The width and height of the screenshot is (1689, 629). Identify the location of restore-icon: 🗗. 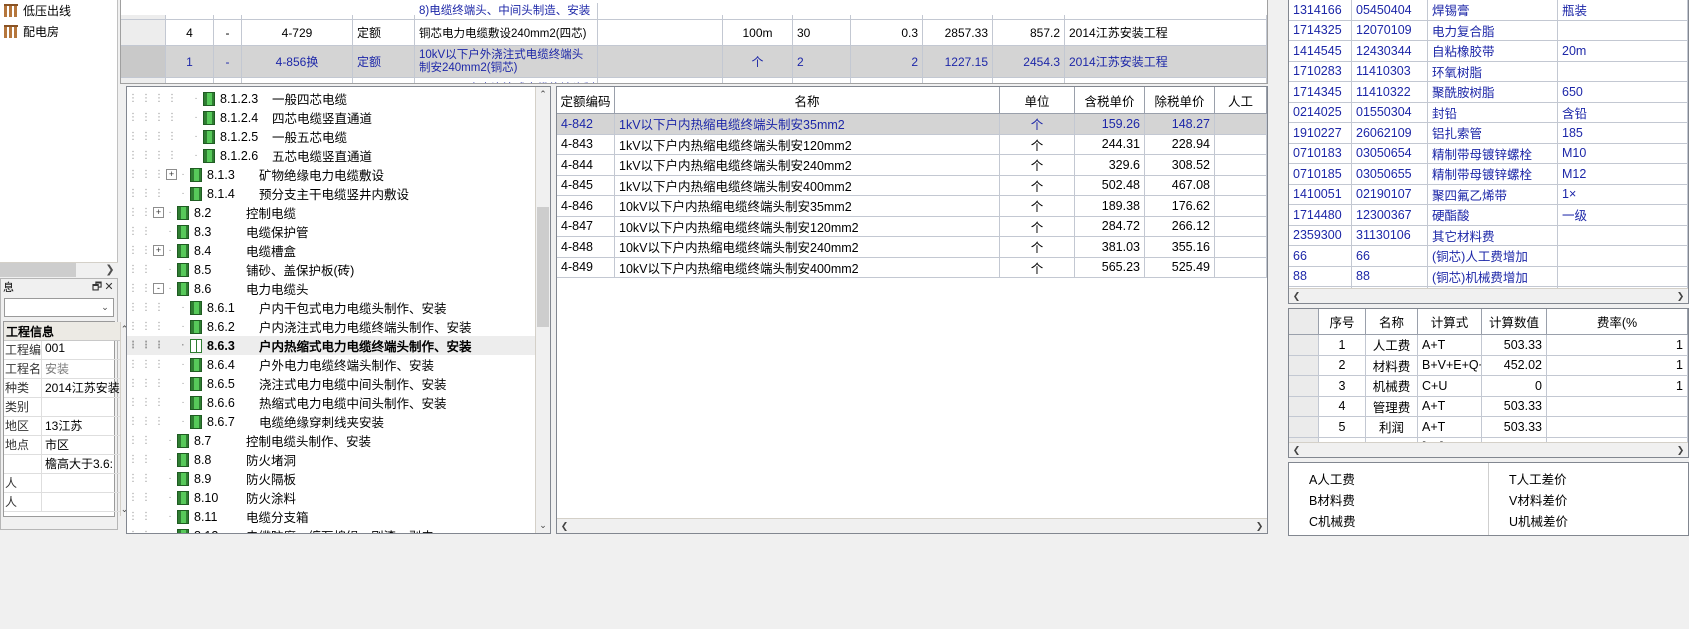
(97, 287).